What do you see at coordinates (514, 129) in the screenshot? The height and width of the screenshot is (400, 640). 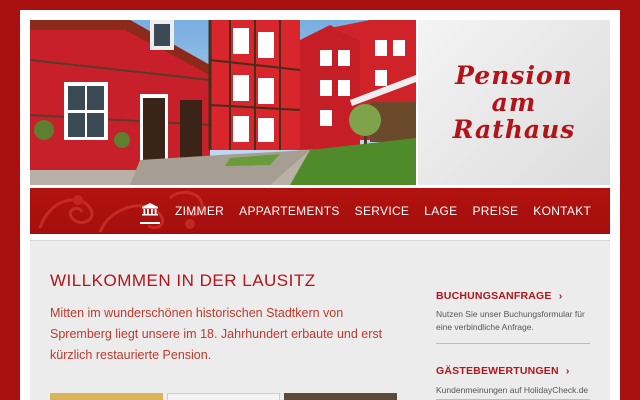 I see `logo-line-rathaus: Rathaus` at bounding box center [514, 129].